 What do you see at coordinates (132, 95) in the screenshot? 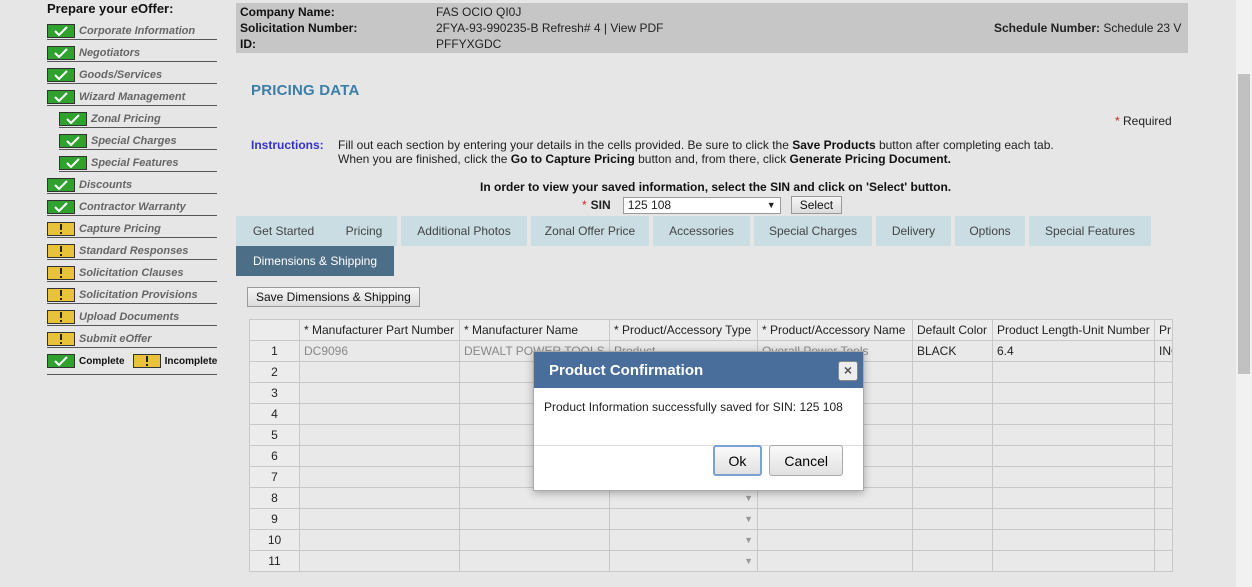
I see `sidebar-item: Wizard Management` at bounding box center [132, 95].